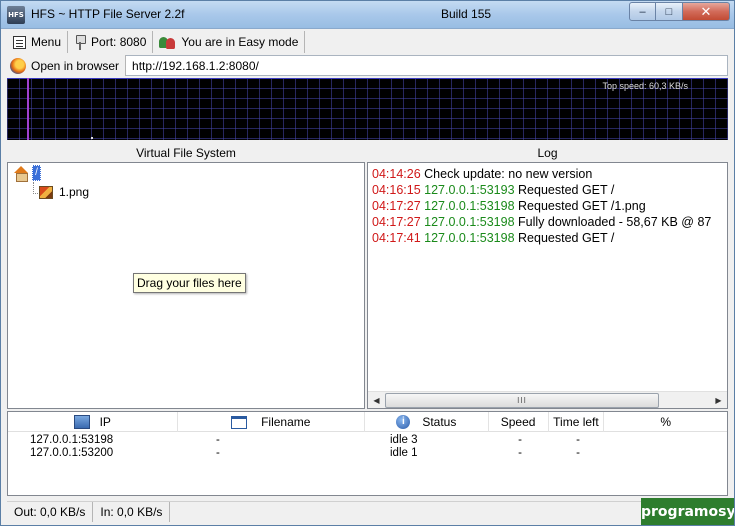 This screenshot has width=735, height=526. I want to click on out-speed-status: Out: 0,0 KB/s, so click(50, 511).